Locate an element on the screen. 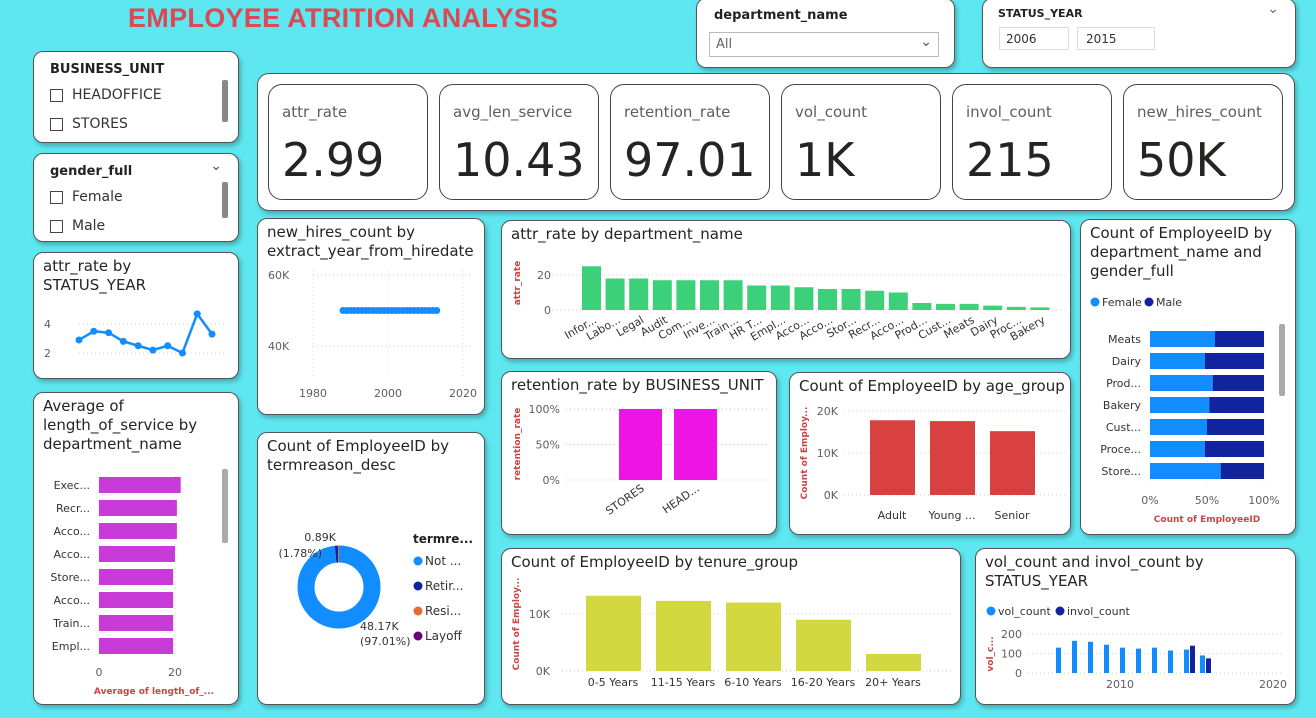 Image resolution: width=1316 pixels, height=718 pixels. status-year-slicer: STATUS_YEAR ⌄ 2006 2015 is located at coordinates (1139, 34).